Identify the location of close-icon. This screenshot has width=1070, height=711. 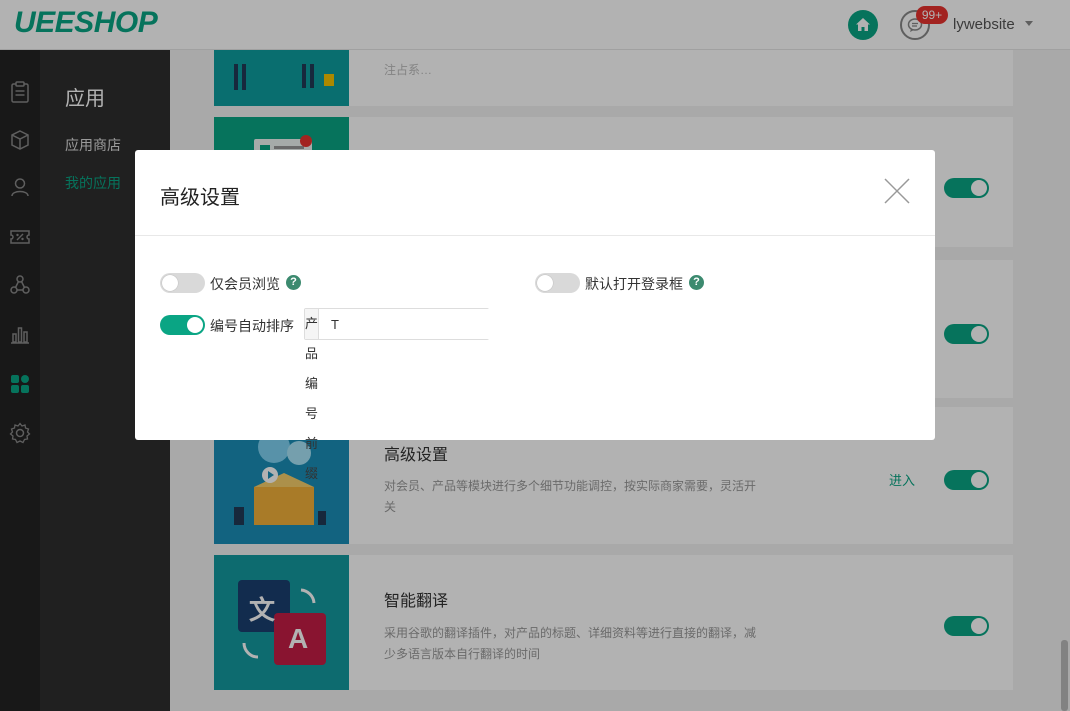
(897, 191).